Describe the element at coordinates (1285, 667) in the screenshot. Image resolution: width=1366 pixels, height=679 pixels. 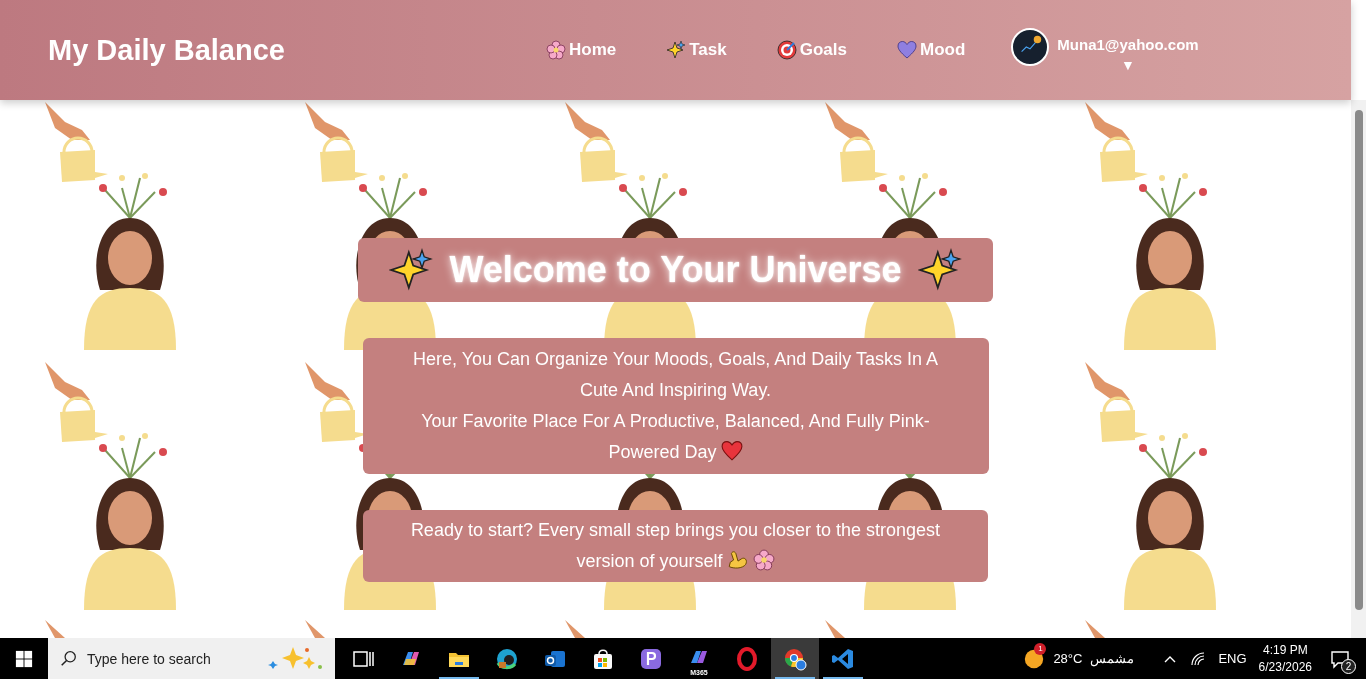
I see `clock-date: 6/23/2026` at that location.